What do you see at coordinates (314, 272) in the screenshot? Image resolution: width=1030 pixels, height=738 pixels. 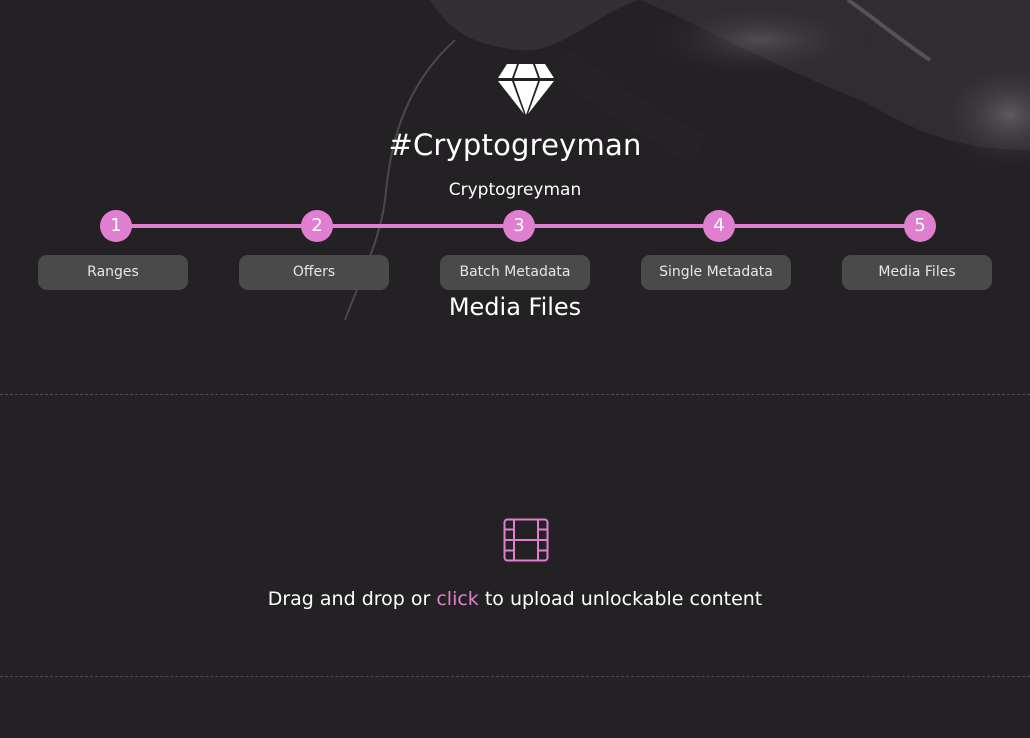 I see `step-2-button: Offers` at bounding box center [314, 272].